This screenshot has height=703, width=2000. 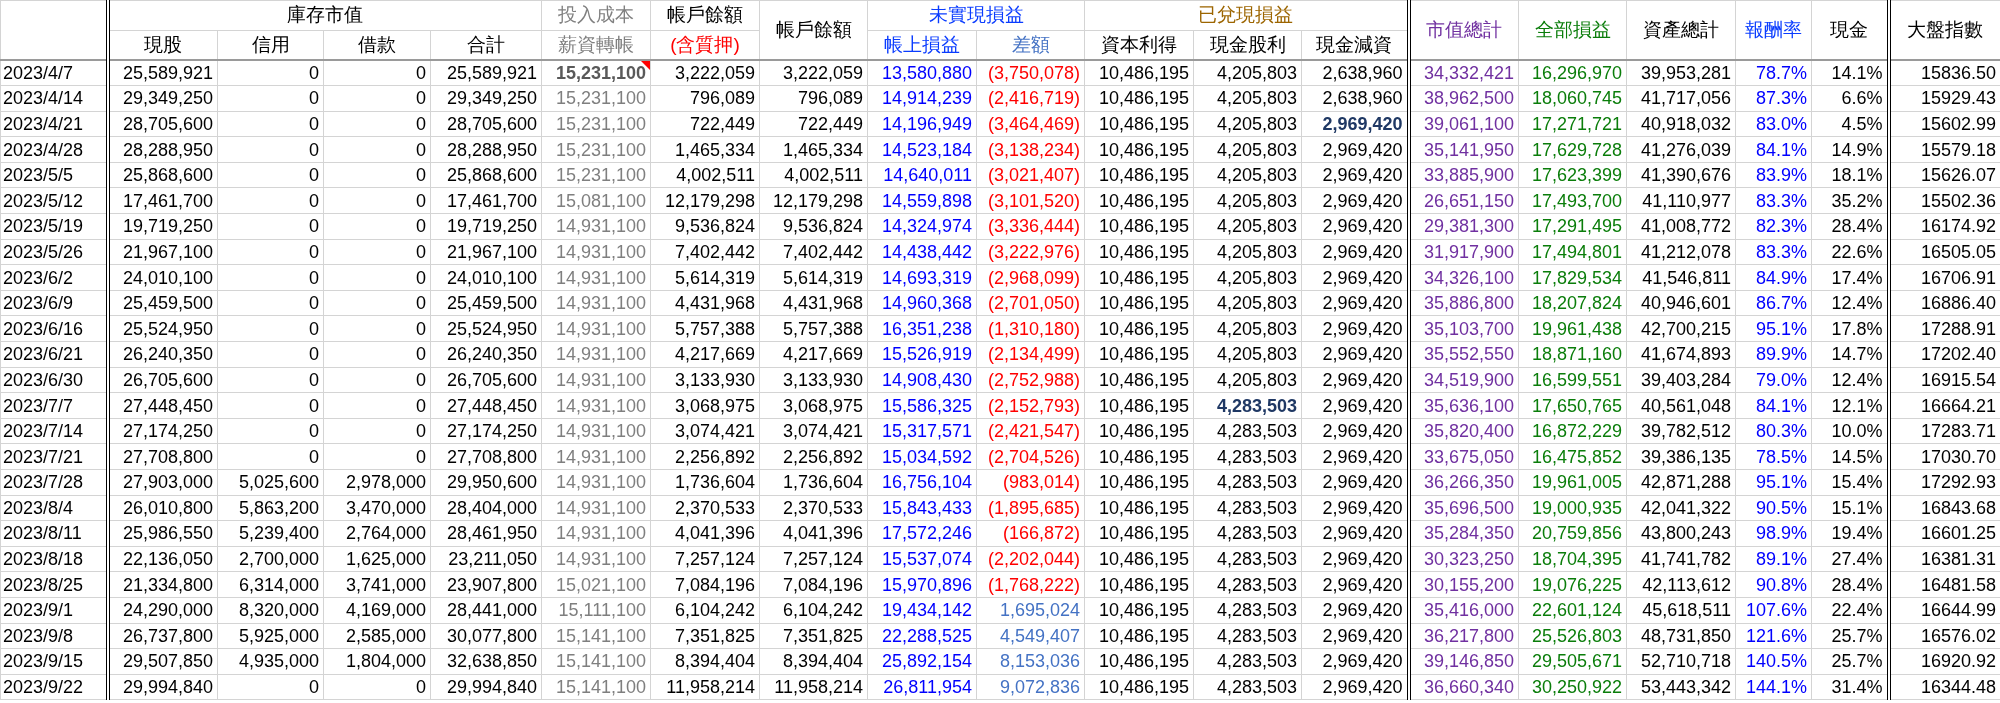 I want to click on table-cell: 796,089, so click(x=705, y=98).